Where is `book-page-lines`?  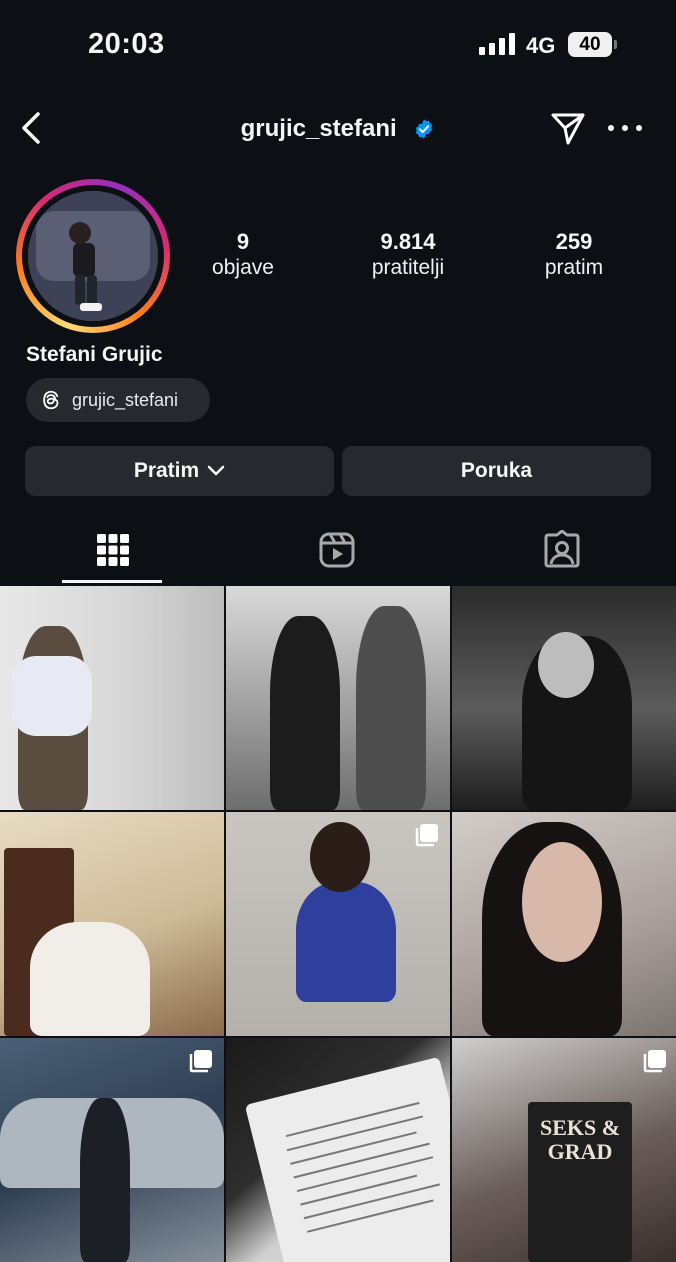 book-page-lines is located at coordinates (363, 1167).